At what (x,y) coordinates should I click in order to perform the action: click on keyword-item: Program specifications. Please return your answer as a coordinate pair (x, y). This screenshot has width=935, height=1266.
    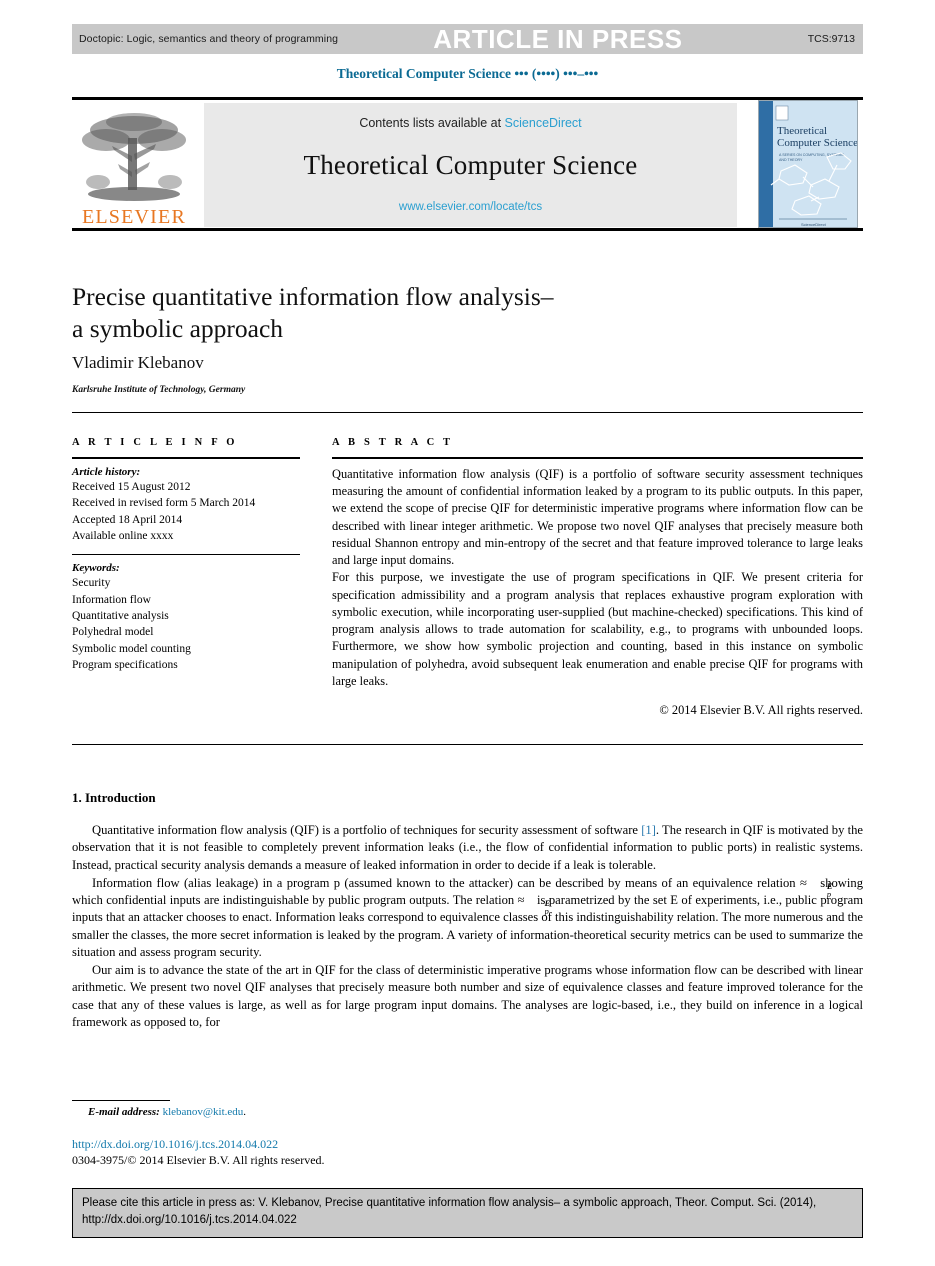
    Looking at the image, I should click on (125, 664).